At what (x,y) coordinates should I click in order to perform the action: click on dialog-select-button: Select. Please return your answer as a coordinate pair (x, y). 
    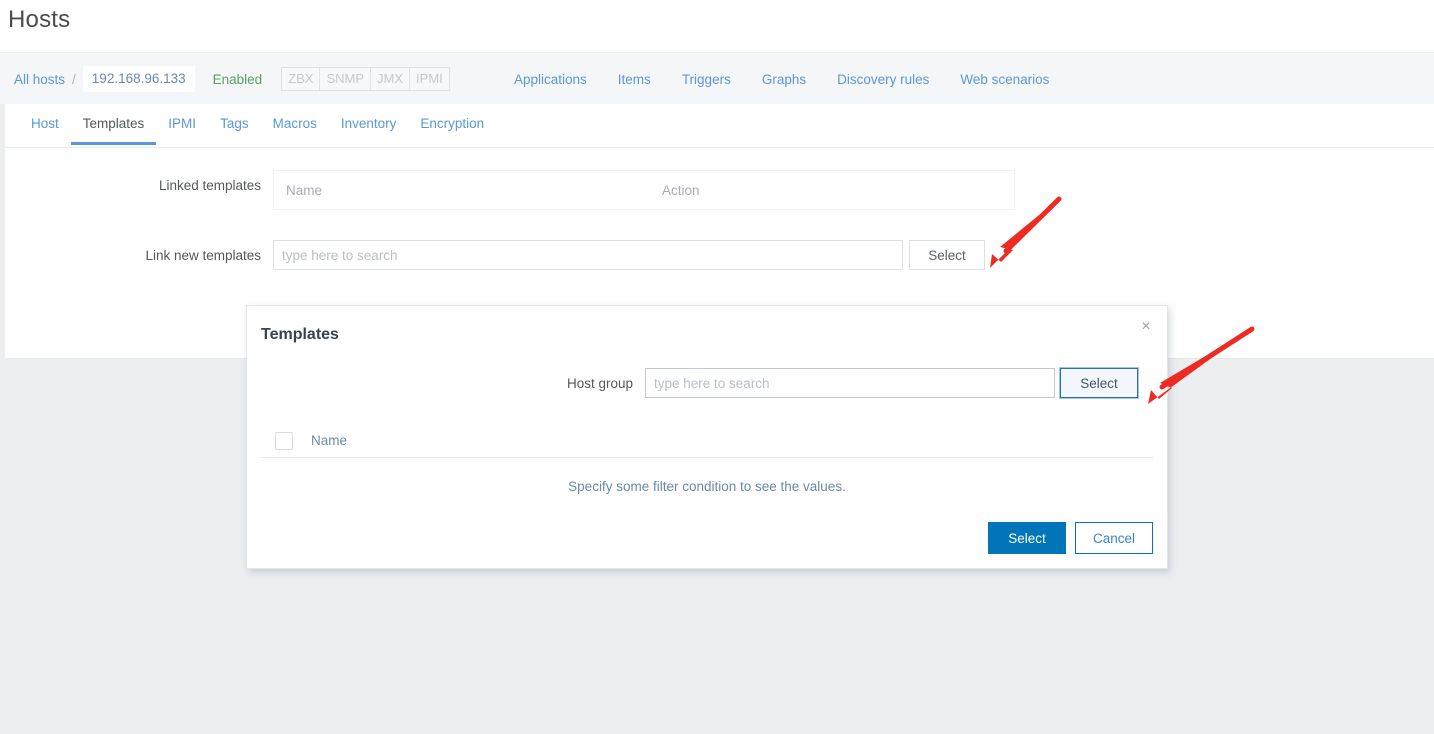
    Looking at the image, I should click on (1027, 538).